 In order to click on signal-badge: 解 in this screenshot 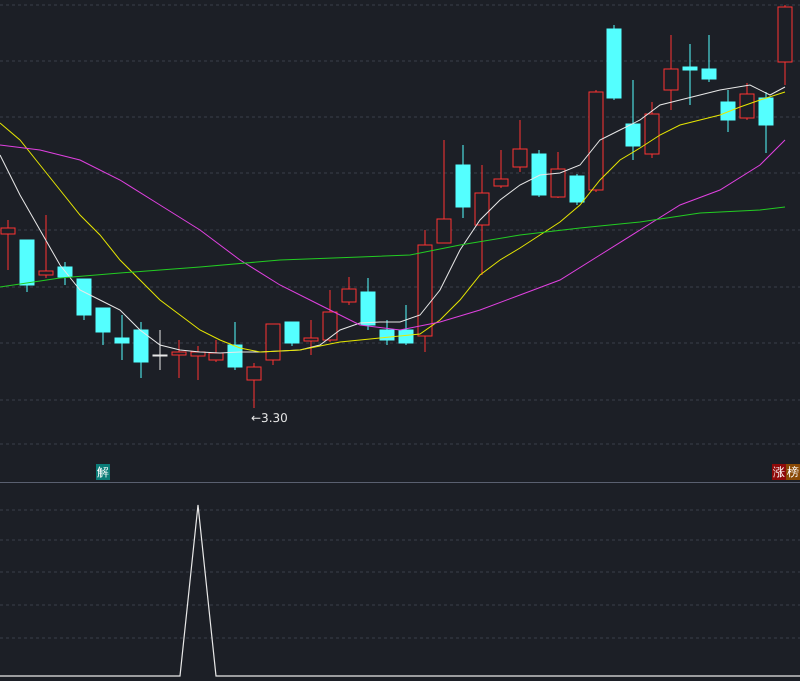, I will do `click(103, 472)`.